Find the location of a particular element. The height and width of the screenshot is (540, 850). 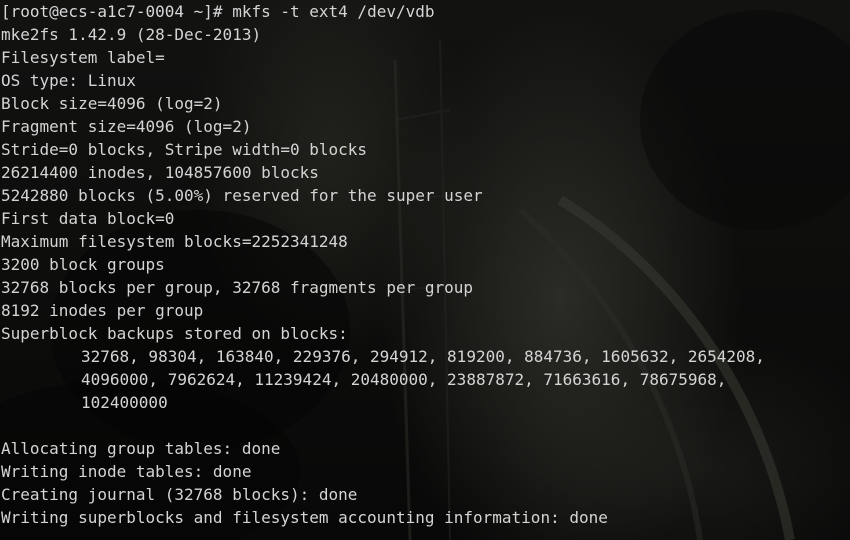

progress-line: Allocating group tables: done is located at coordinates (141, 448).